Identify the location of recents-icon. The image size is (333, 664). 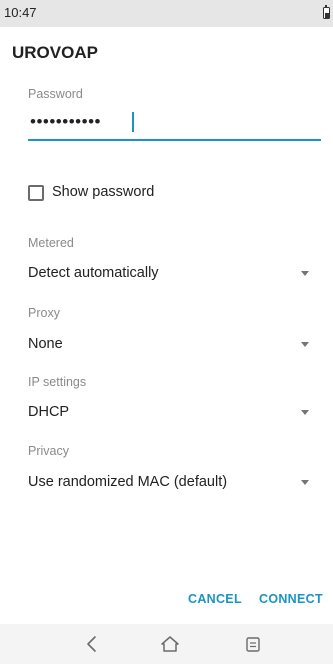
(253, 644).